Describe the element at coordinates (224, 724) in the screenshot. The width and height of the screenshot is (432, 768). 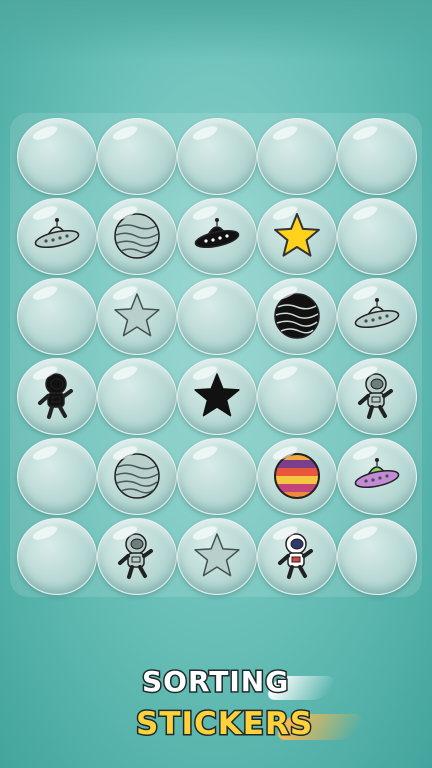
I see `game-title-line2: STICKERS` at that location.